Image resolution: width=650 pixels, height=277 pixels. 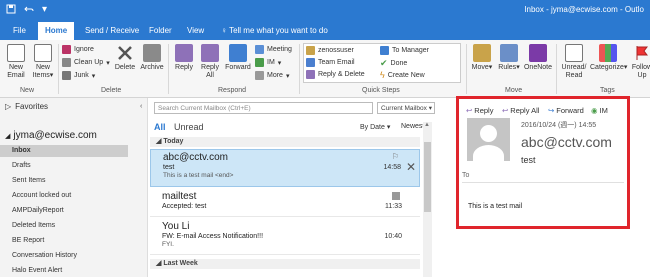 I want to click on archive-box-icon, so click(x=152, y=53).